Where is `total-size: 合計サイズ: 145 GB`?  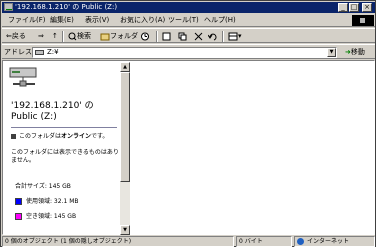
total-size: 合計サイズ: 145 GB is located at coordinates (43, 186).